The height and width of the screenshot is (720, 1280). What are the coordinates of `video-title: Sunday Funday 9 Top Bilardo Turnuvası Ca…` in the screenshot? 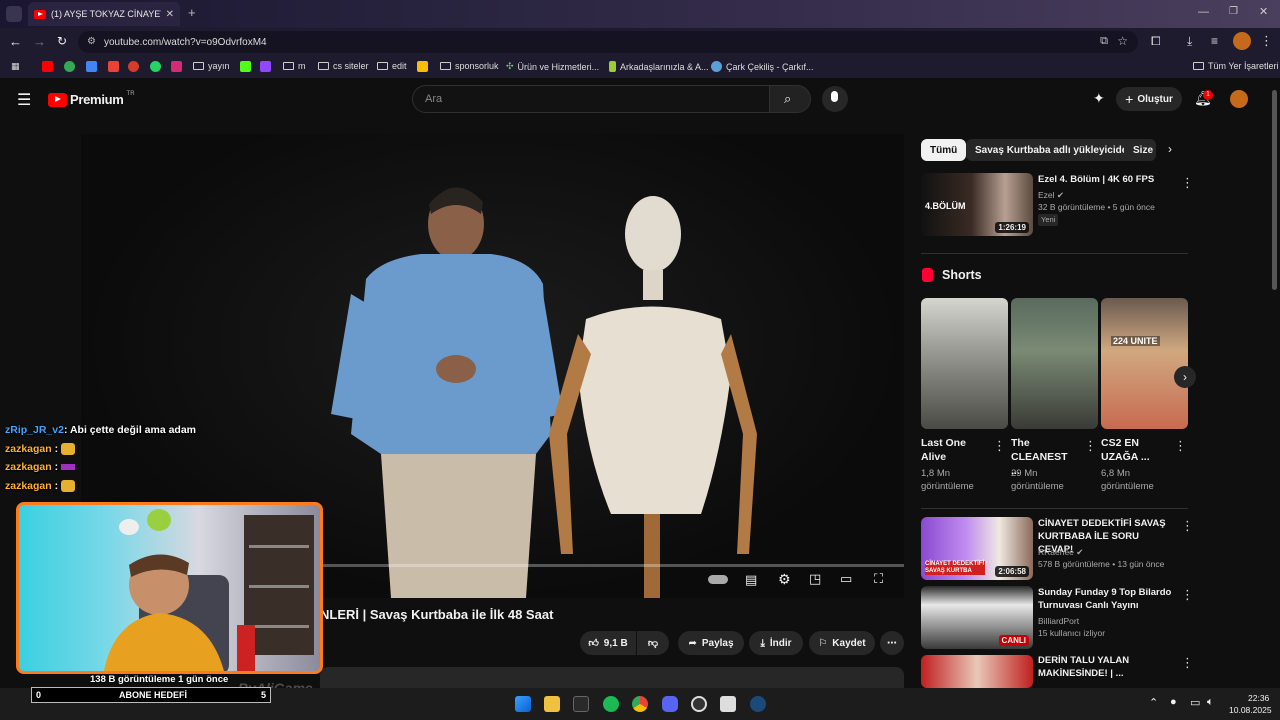 It's located at (1105, 599).